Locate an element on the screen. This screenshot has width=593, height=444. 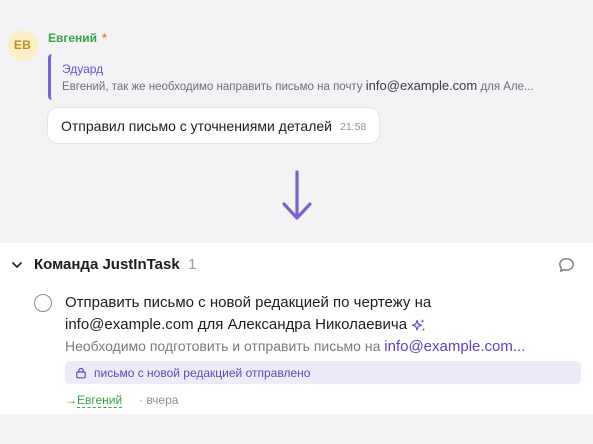
message-author: Евгений * is located at coordinates (77, 38).